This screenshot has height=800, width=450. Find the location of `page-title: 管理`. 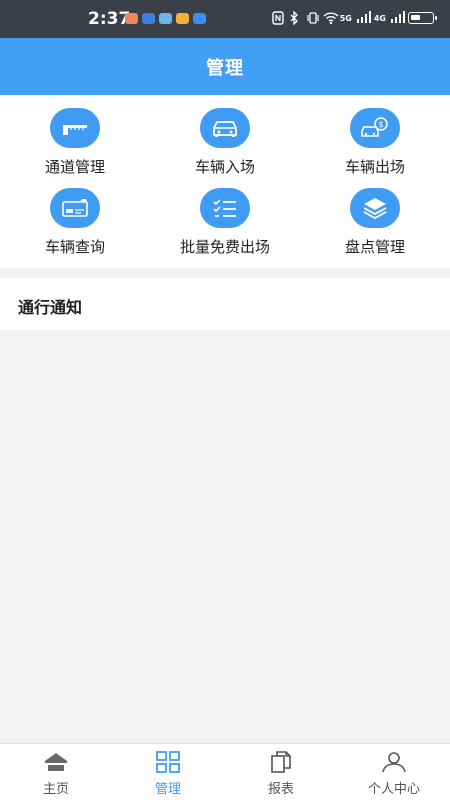

page-title: 管理 is located at coordinates (225, 68).